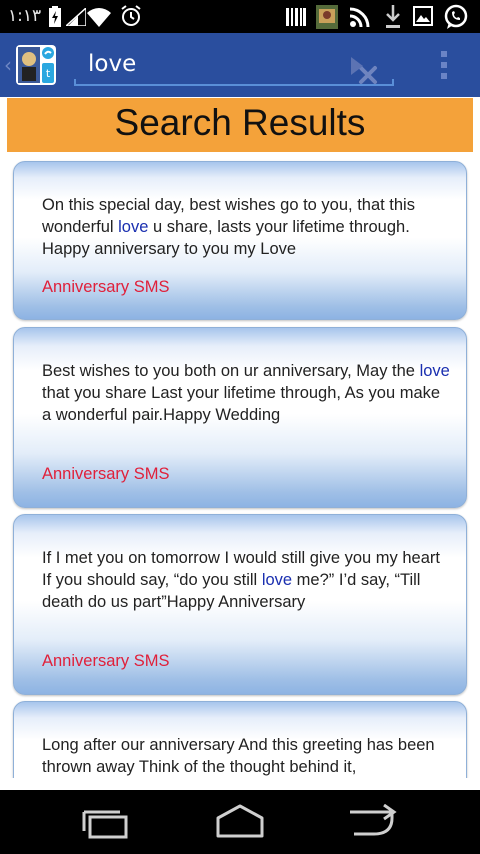 This screenshot has width=480, height=854. What do you see at coordinates (393, 16) in the screenshot?
I see `download-icon` at bounding box center [393, 16].